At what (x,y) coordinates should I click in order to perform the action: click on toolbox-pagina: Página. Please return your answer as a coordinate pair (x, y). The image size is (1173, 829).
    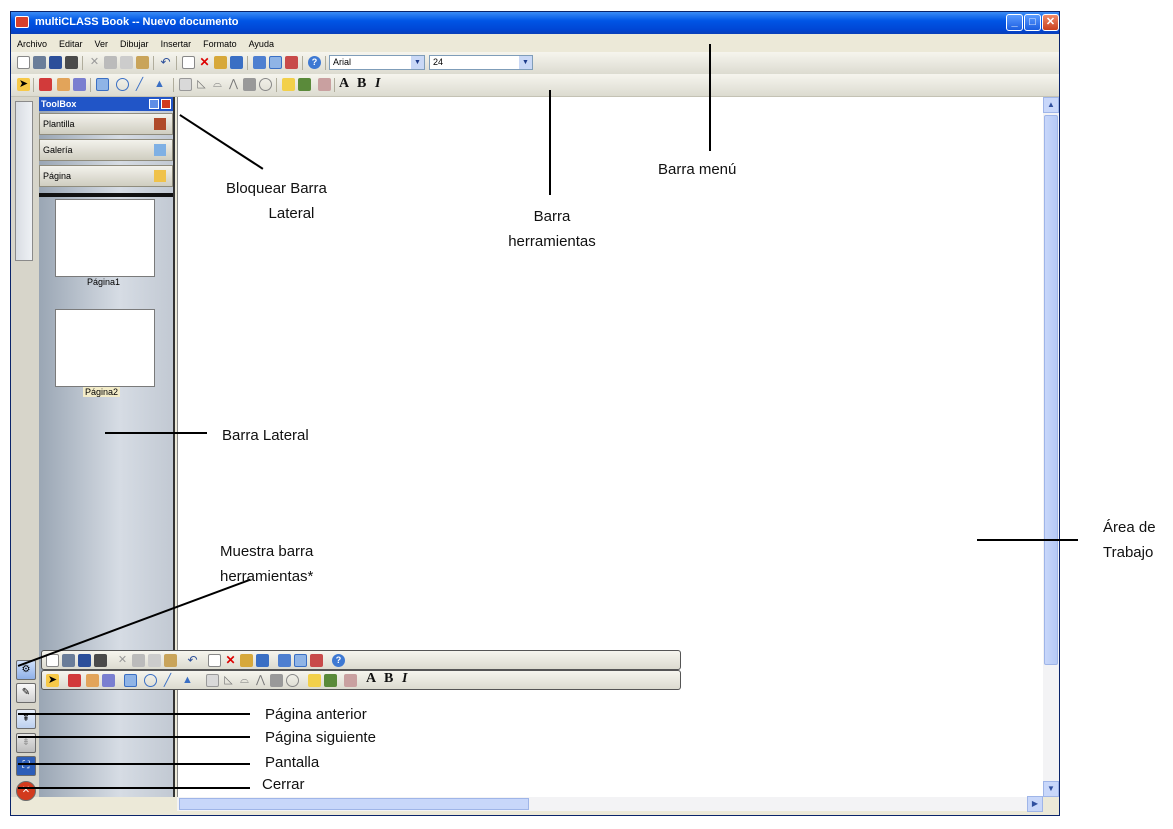
    Looking at the image, I should click on (106, 176).